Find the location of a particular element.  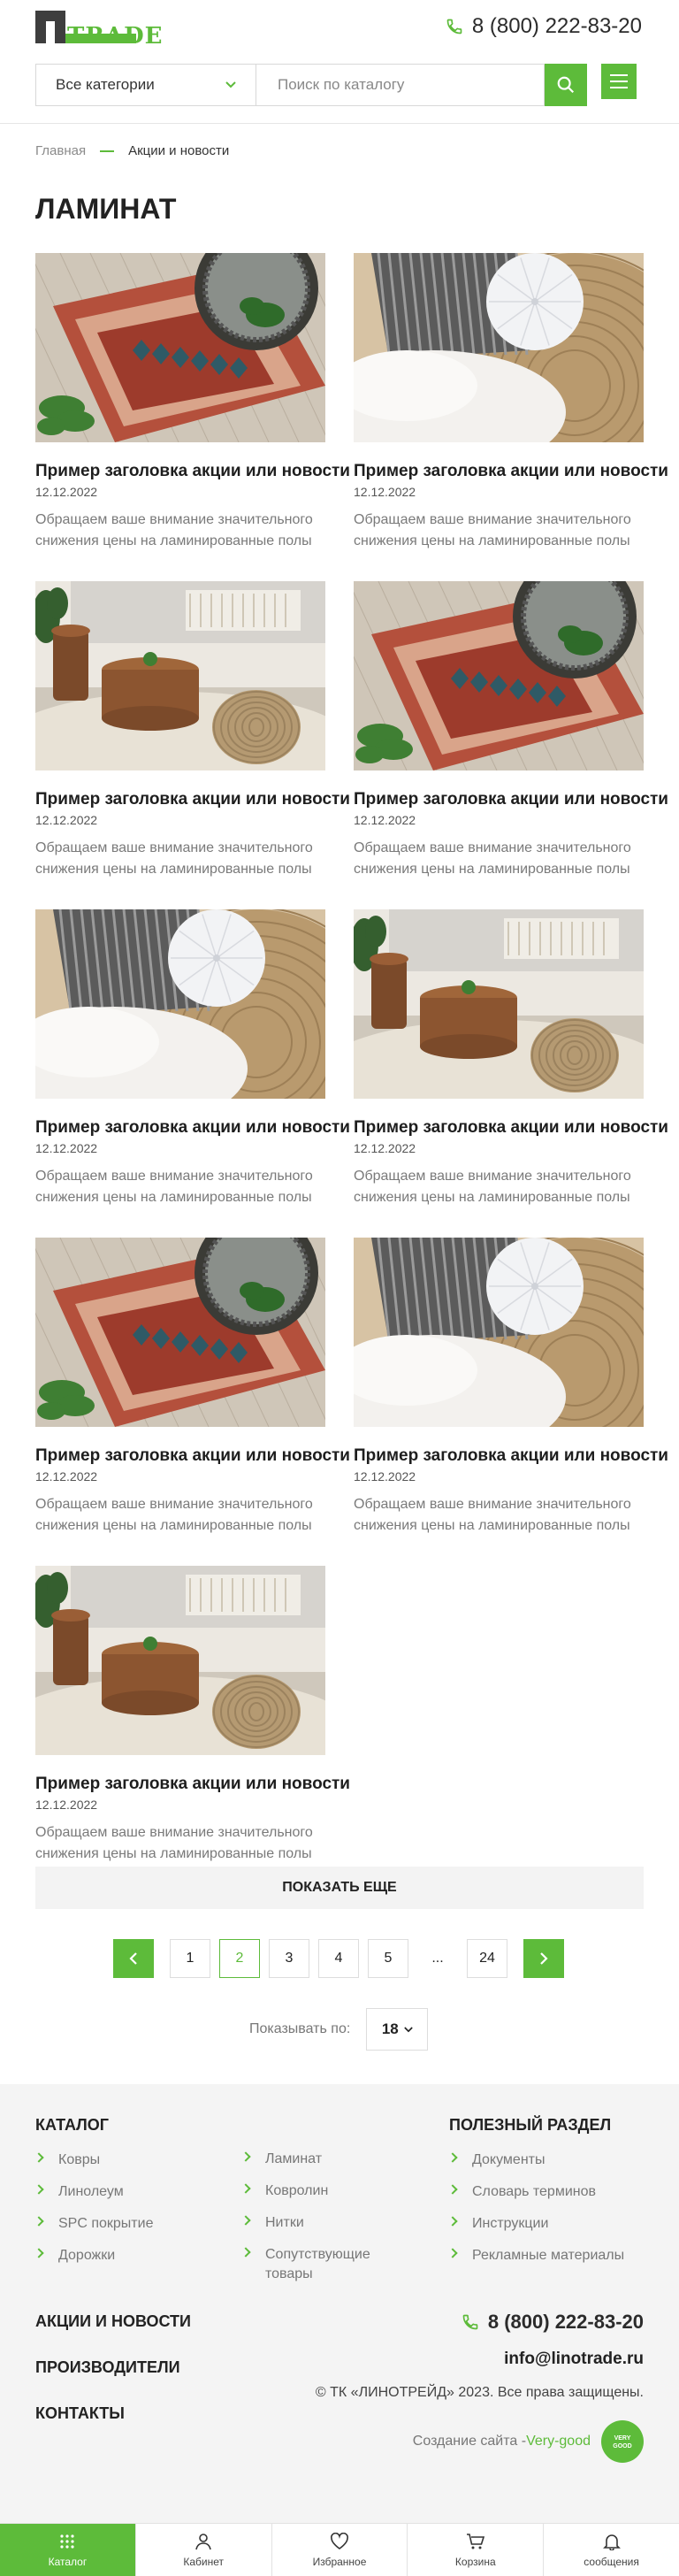

footer-useful-item: Документы is located at coordinates (535, 2160).